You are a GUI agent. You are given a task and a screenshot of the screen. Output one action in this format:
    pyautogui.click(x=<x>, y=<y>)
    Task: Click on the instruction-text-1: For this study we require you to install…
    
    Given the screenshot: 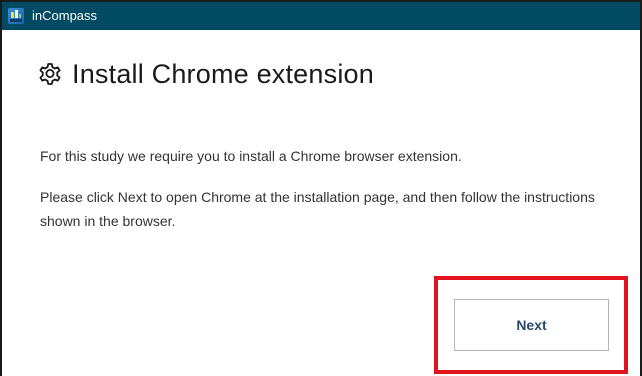 What is the action you would take?
    pyautogui.click(x=251, y=156)
    